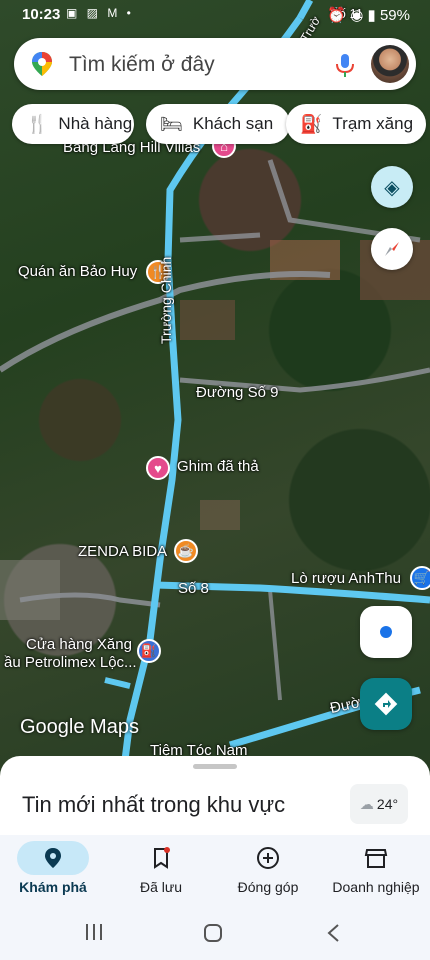 Image resolution: width=430 pixels, height=960 pixels. What do you see at coordinates (394, 15) in the screenshot?
I see `battery-percent: 59%` at bounding box center [394, 15].